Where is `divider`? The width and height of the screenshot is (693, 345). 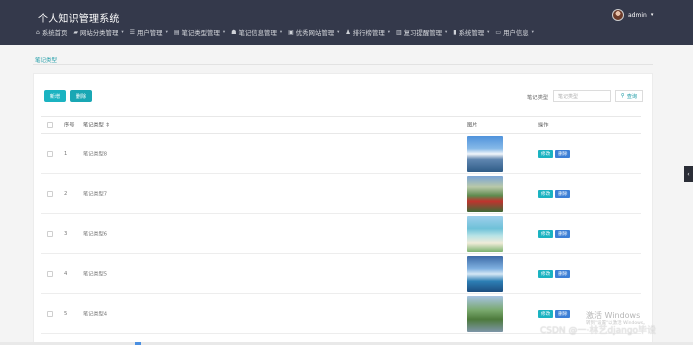 divider is located at coordinates (343, 64).